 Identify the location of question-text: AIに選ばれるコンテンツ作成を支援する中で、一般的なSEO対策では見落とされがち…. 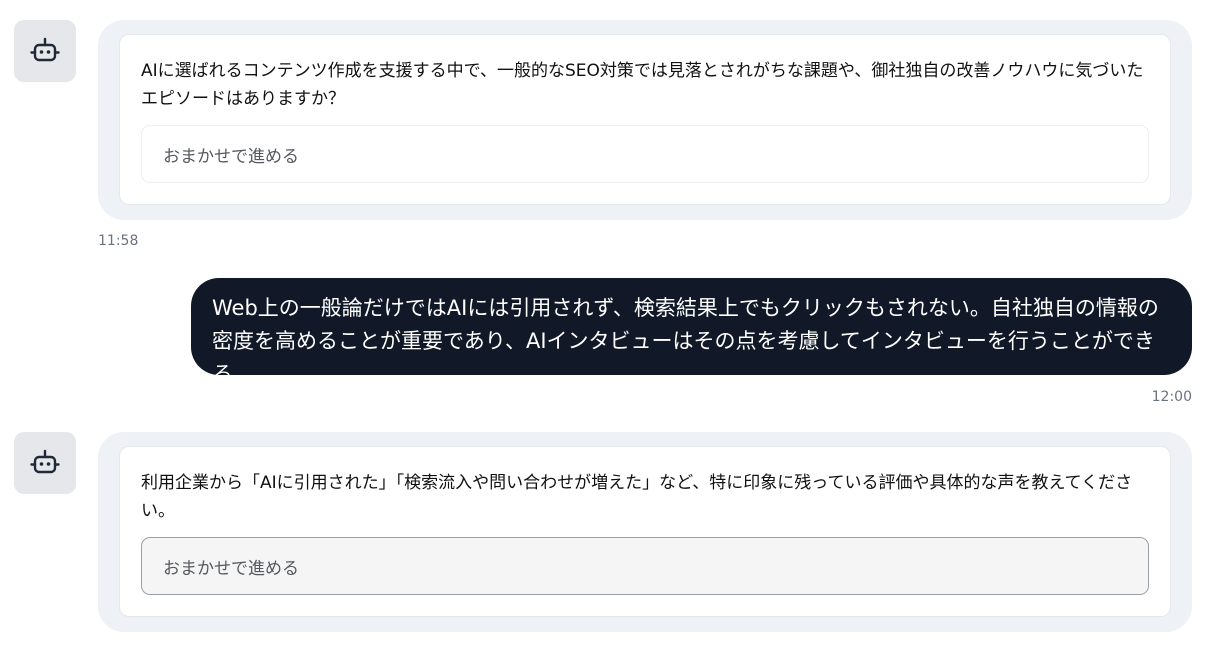
(642, 85).